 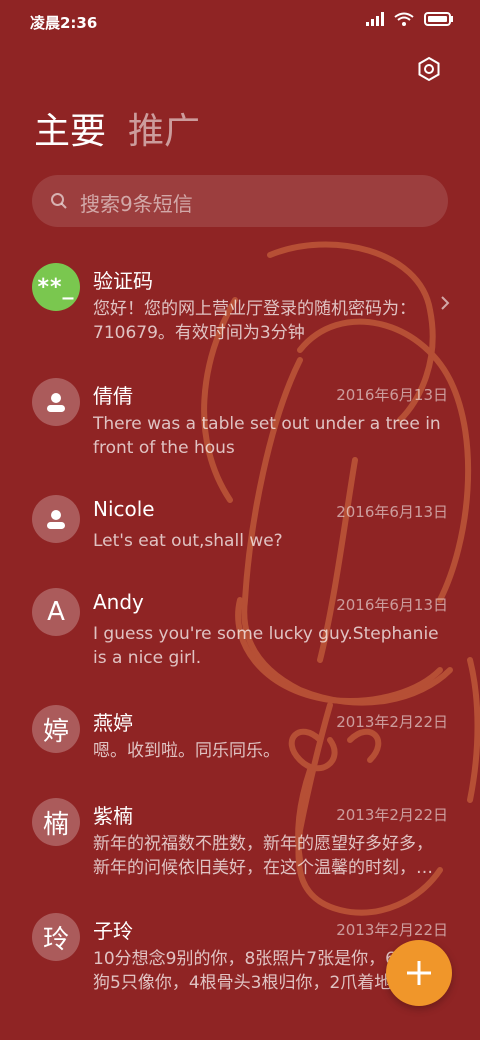 I want to click on avatar: 玲, so click(x=56, y=937).